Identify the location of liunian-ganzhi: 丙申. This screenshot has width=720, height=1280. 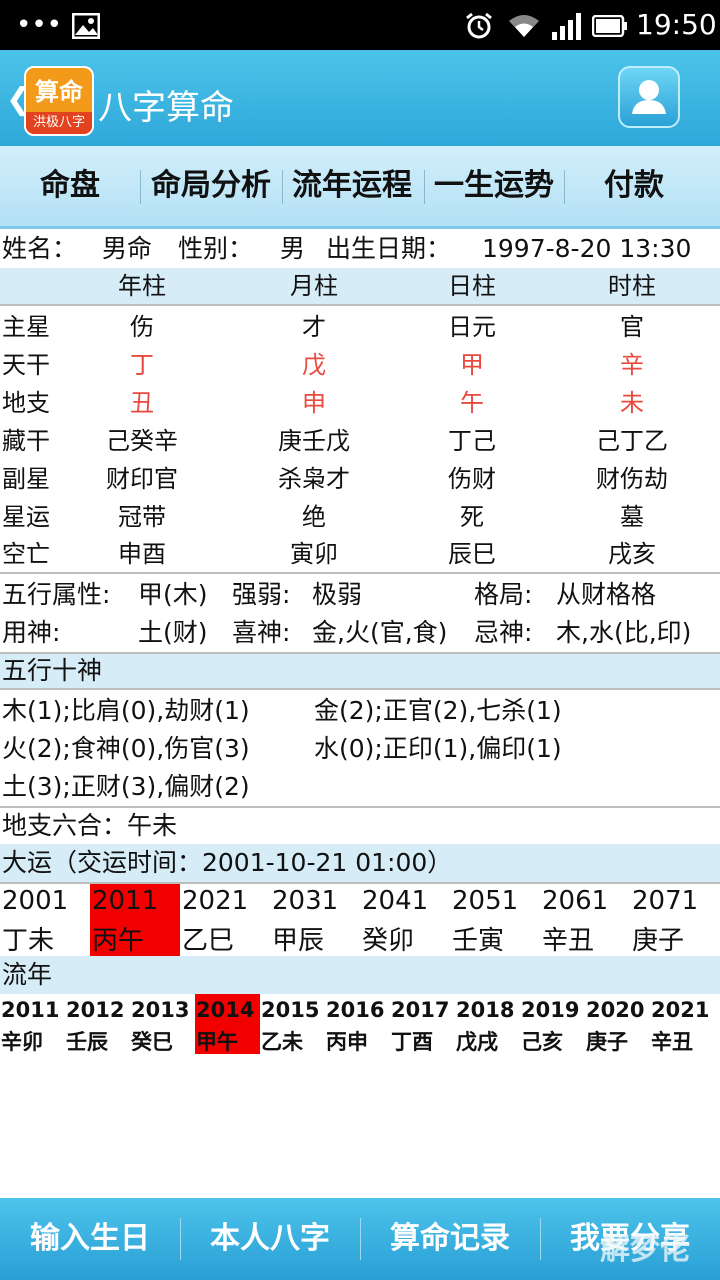
(347, 1042).